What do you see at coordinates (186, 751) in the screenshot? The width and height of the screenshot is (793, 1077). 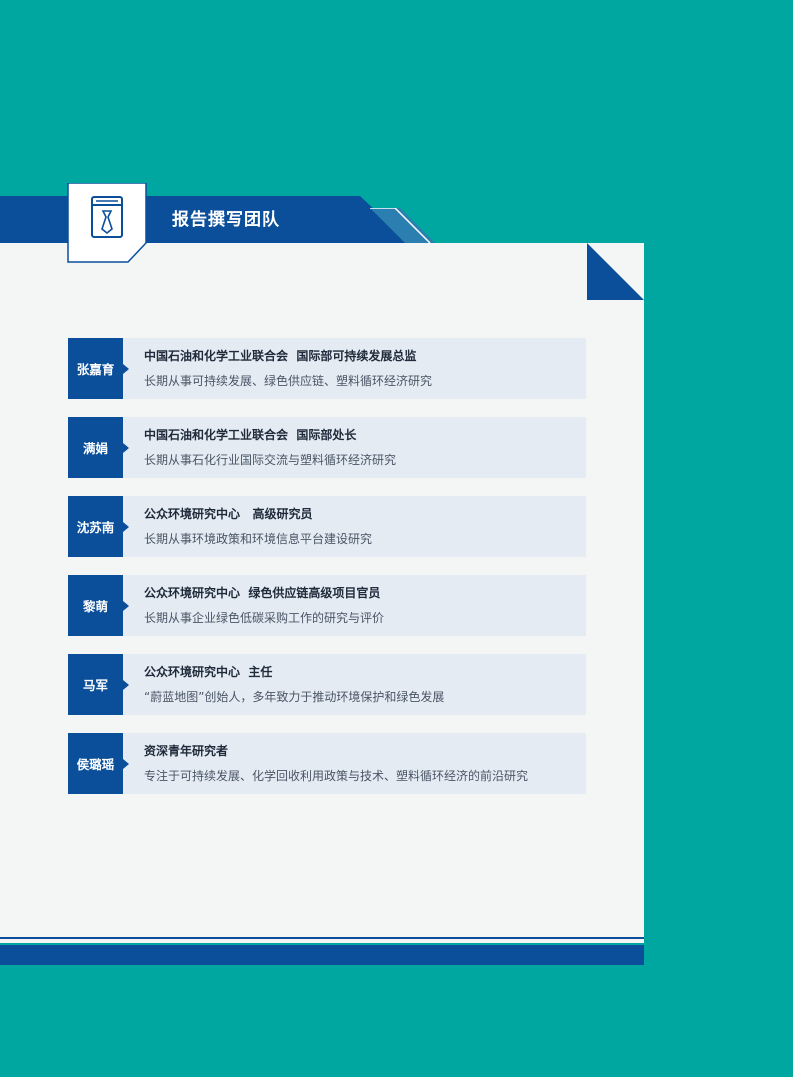 I see `member-title: 资深青年研究者` at bounding box center [186, 751].